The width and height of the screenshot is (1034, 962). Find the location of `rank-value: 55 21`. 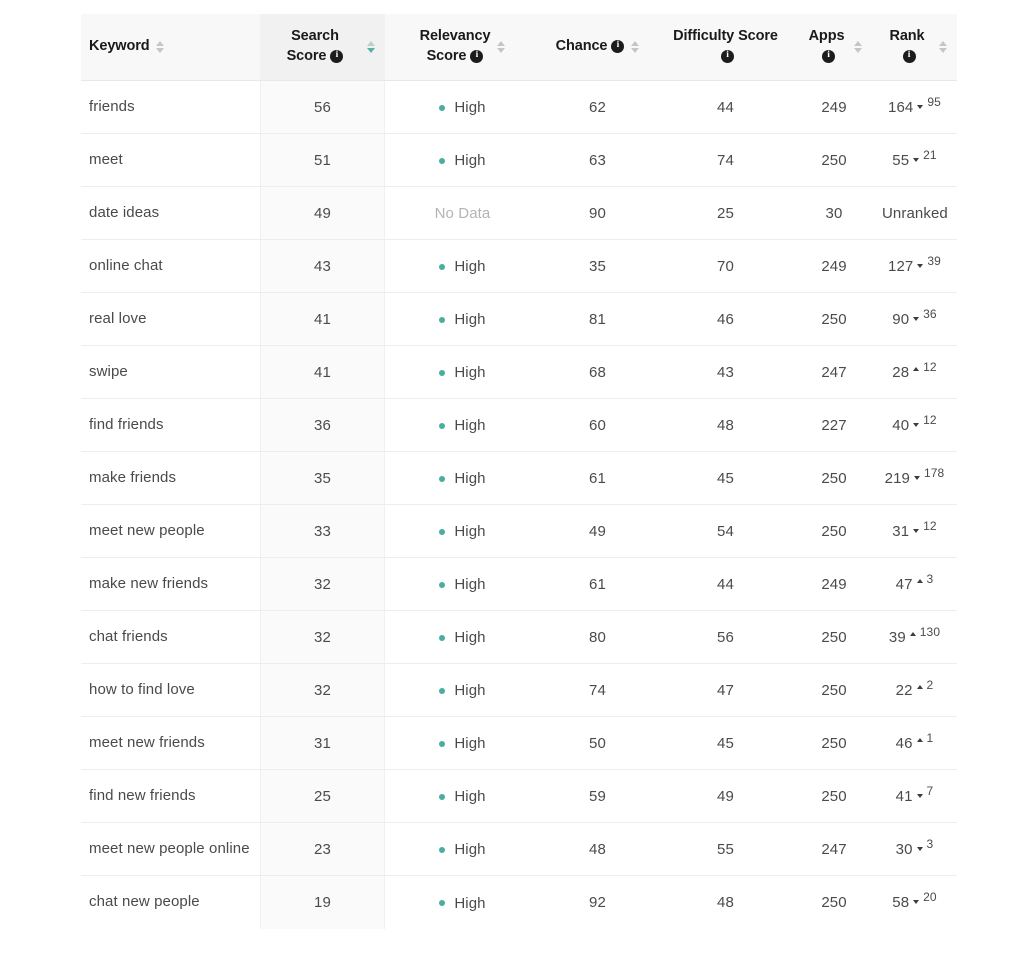

rank-value: 55 21 is located at coordinates (914, 158).